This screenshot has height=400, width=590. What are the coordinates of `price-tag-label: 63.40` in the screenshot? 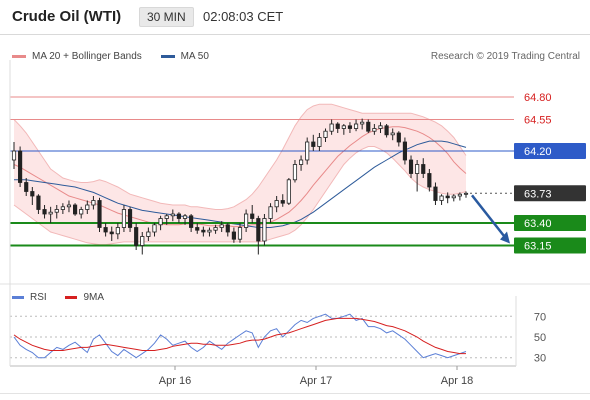 It's located at (538, 224).